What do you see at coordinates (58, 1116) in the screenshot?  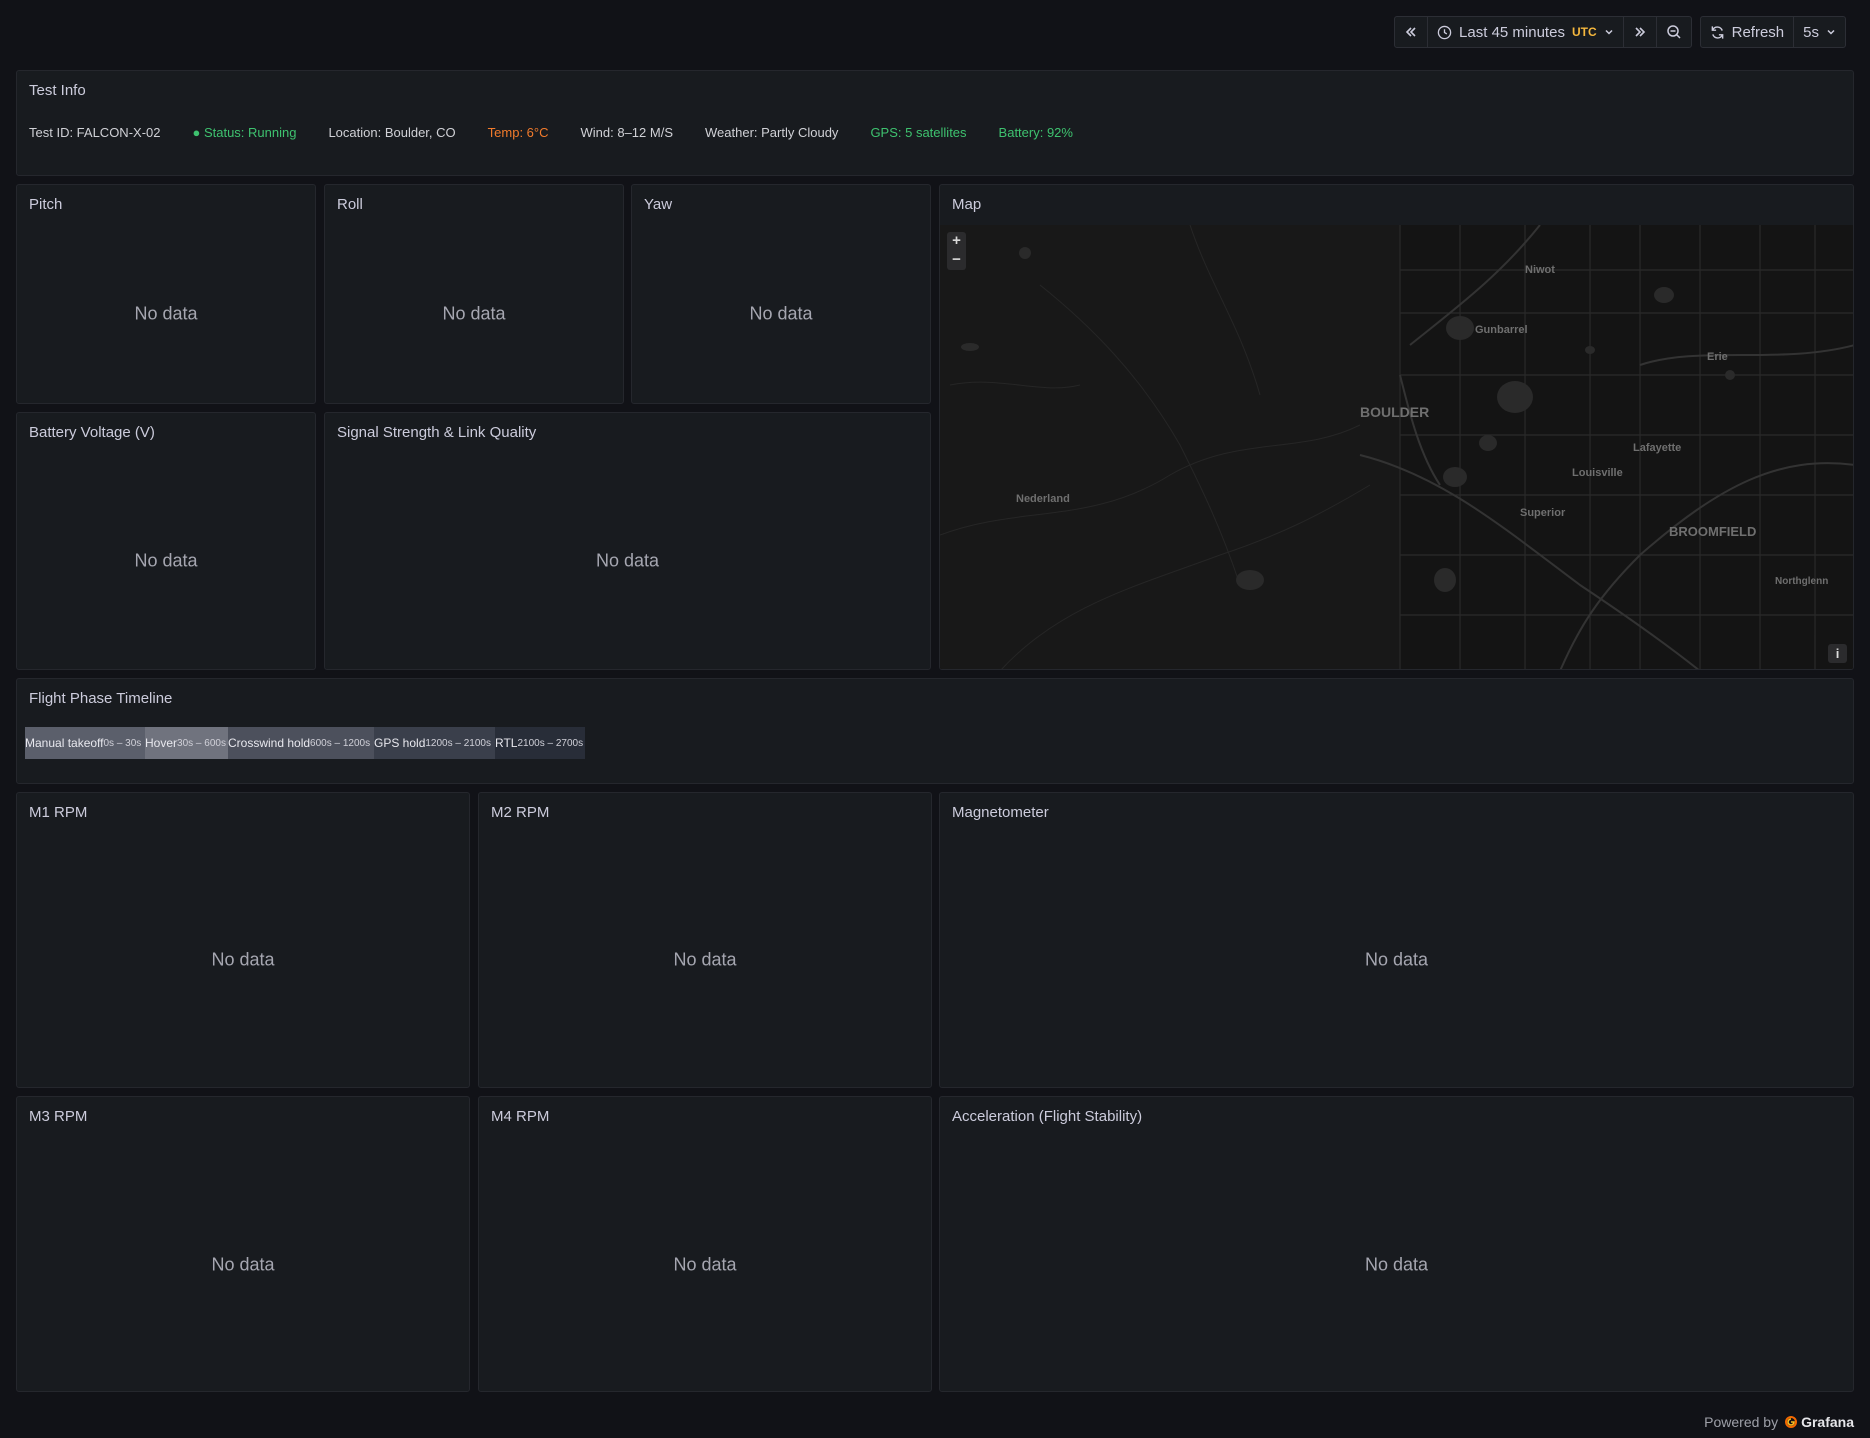 I see `panel-title: M3 RPM` at bounding box center [58, 1116].